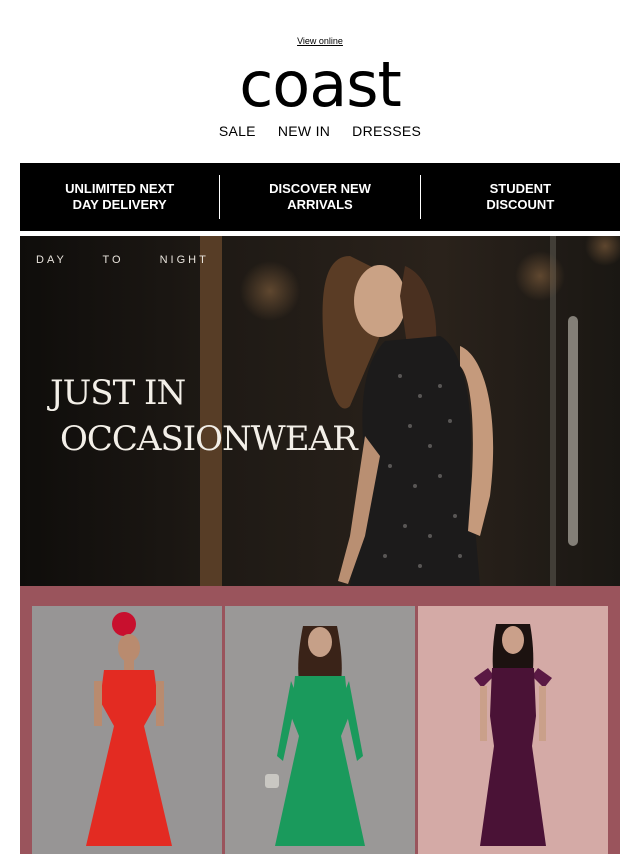 Image resolution: width=640 pixels, height=854 pixels. What do you see at coordinates (204, 416) in the screenshot?
I see `hero-title: JUST IN OCCASIONWEAR` at bounding box center [204, 416].